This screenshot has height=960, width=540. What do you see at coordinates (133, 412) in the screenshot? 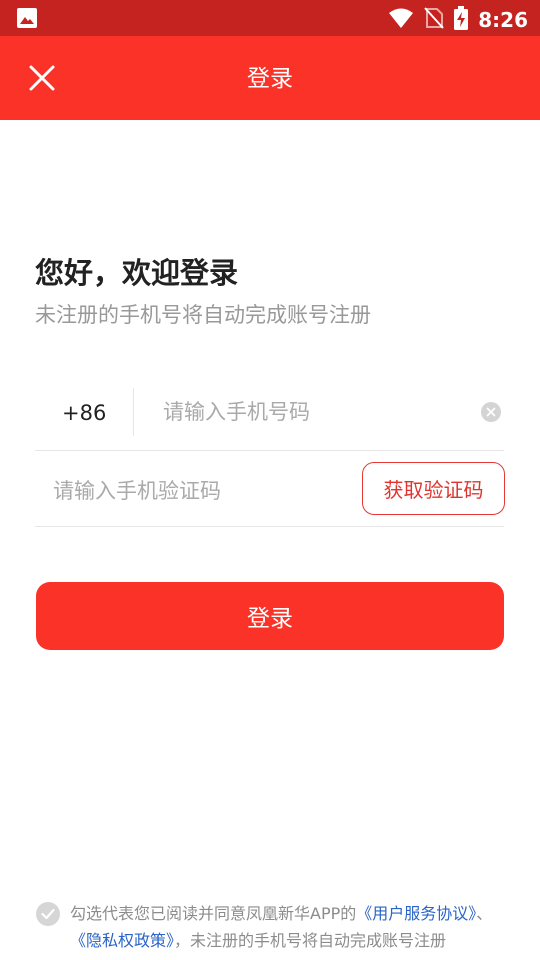
I see `phone-divider` at bounding box center [133, 412].